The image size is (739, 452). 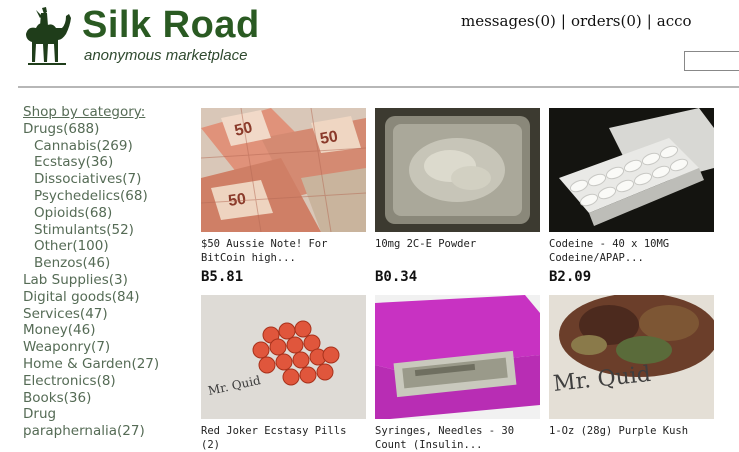 I want to click on category-link: Weaponry(7), so click(x=110, y=347).